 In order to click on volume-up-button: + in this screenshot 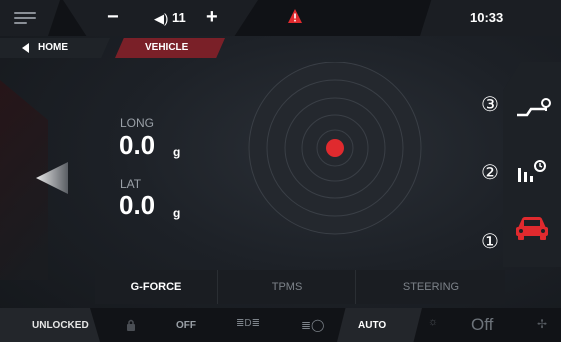, I will do `click(212, 17)`.